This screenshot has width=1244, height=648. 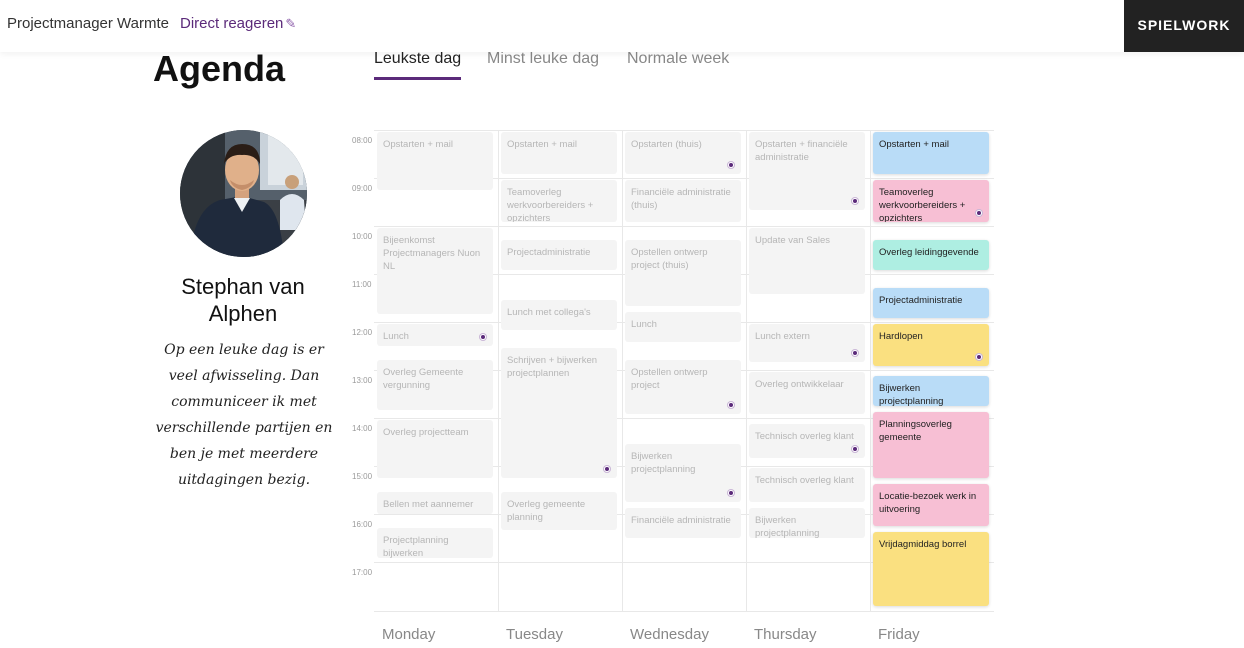 I want to click on calendar-event: Projectplanning bijwerken, so click(x=435, y=543).